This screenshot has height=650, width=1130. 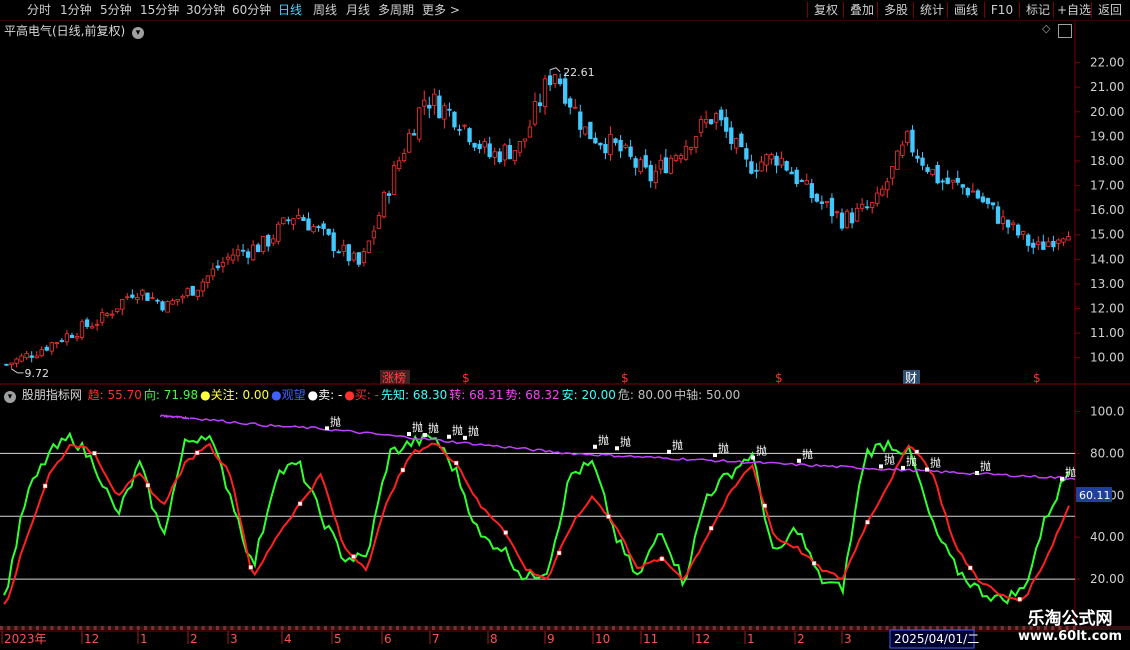 What do you see at coordinates (966, 10) in the screenshot?
I see `toolbar-action-4: 画线` at bounding box center [966, 10].